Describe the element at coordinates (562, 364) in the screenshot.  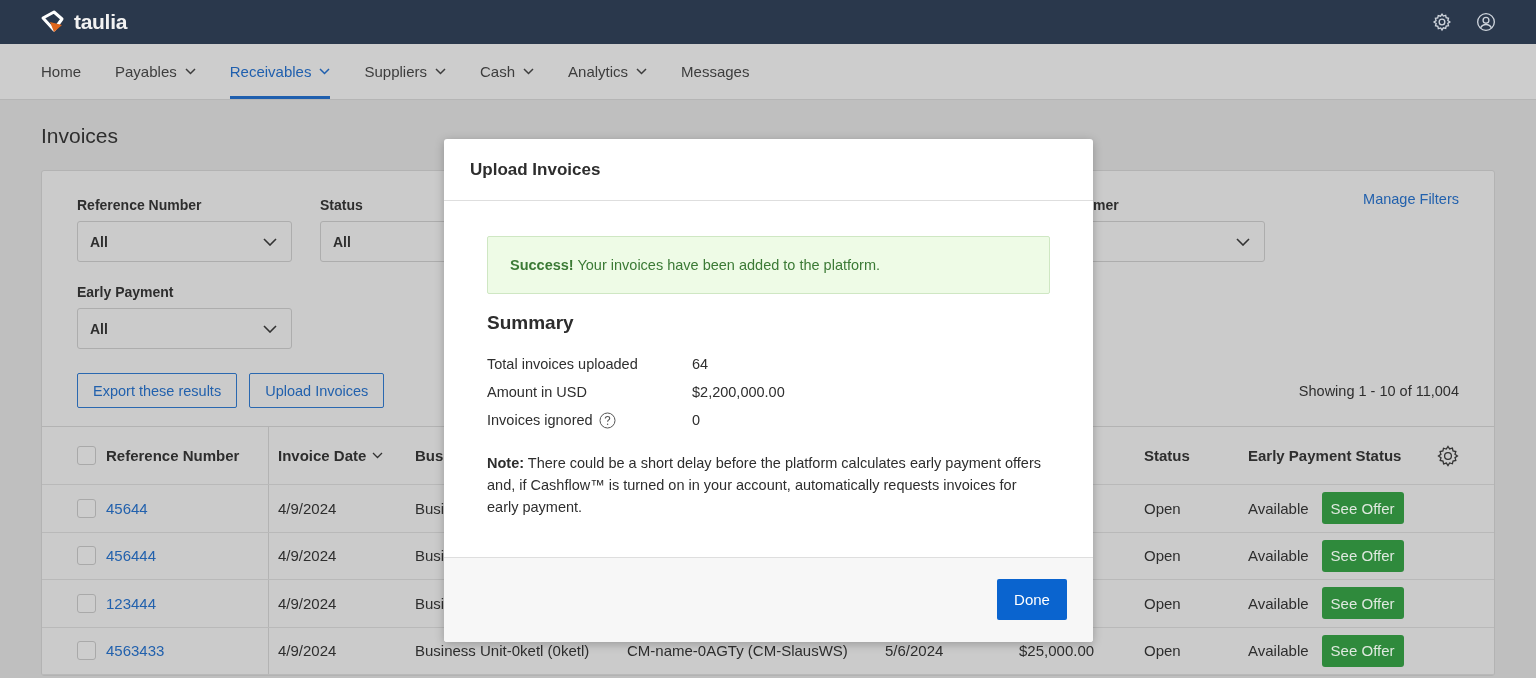
I see `summary-label: Total invoices uploaded` at that location.